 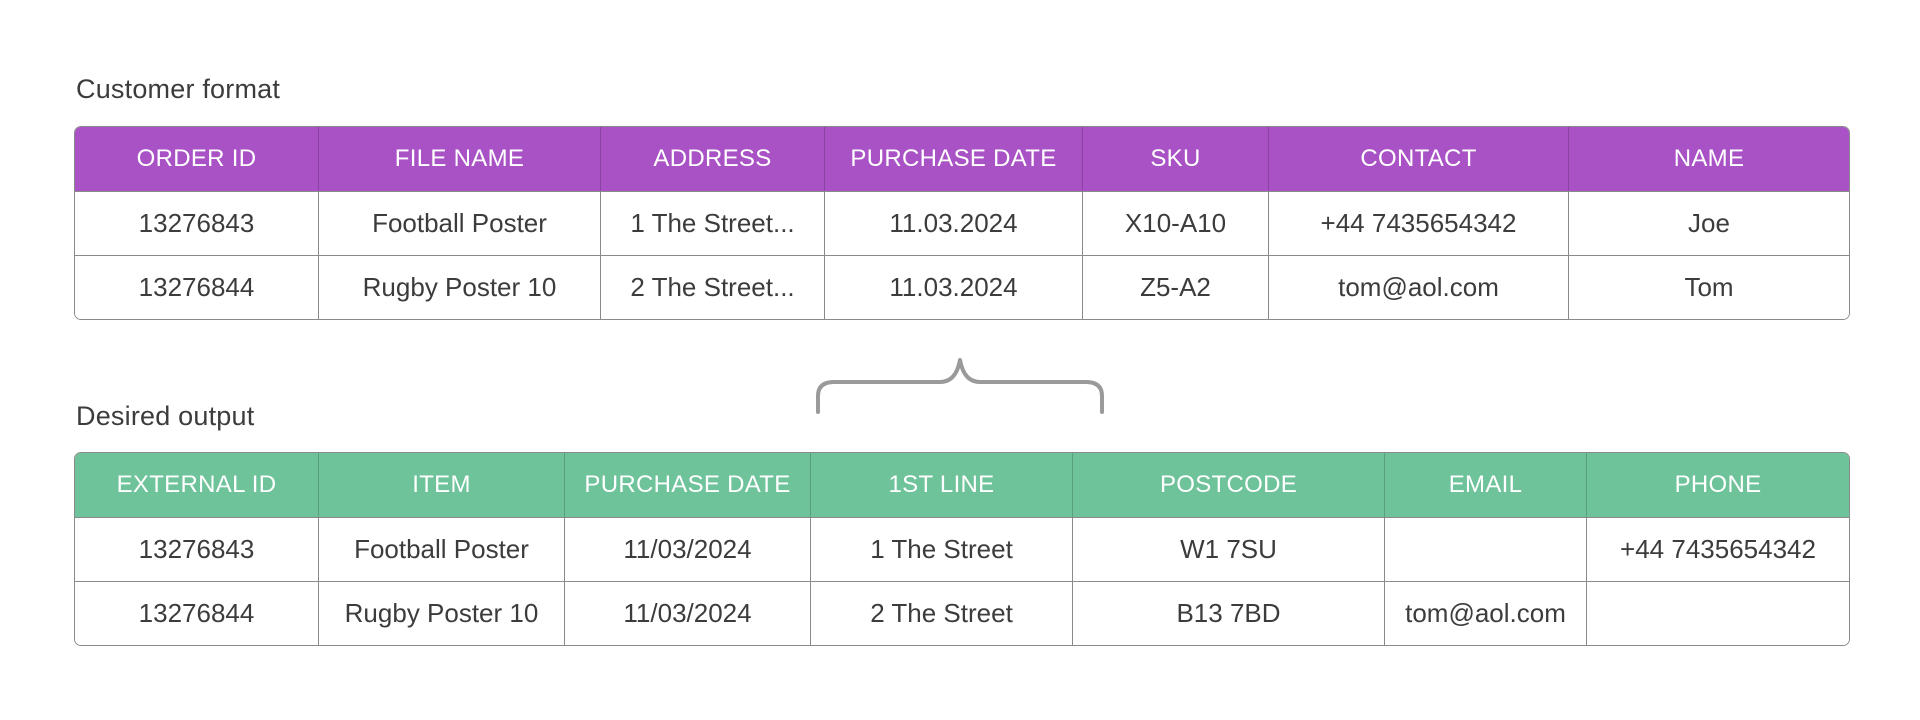 I want to click on column-header: EXTERNAL ID, so click(x=197, y=485).